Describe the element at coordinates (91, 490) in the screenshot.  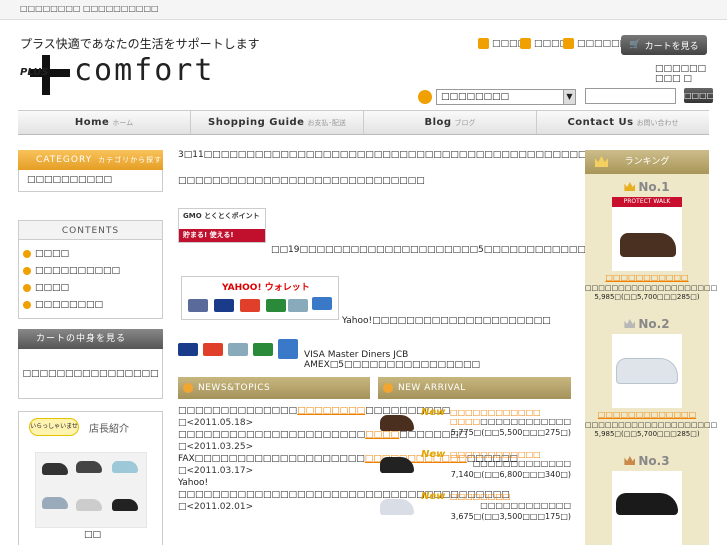
I see `manager-photo` at that location.